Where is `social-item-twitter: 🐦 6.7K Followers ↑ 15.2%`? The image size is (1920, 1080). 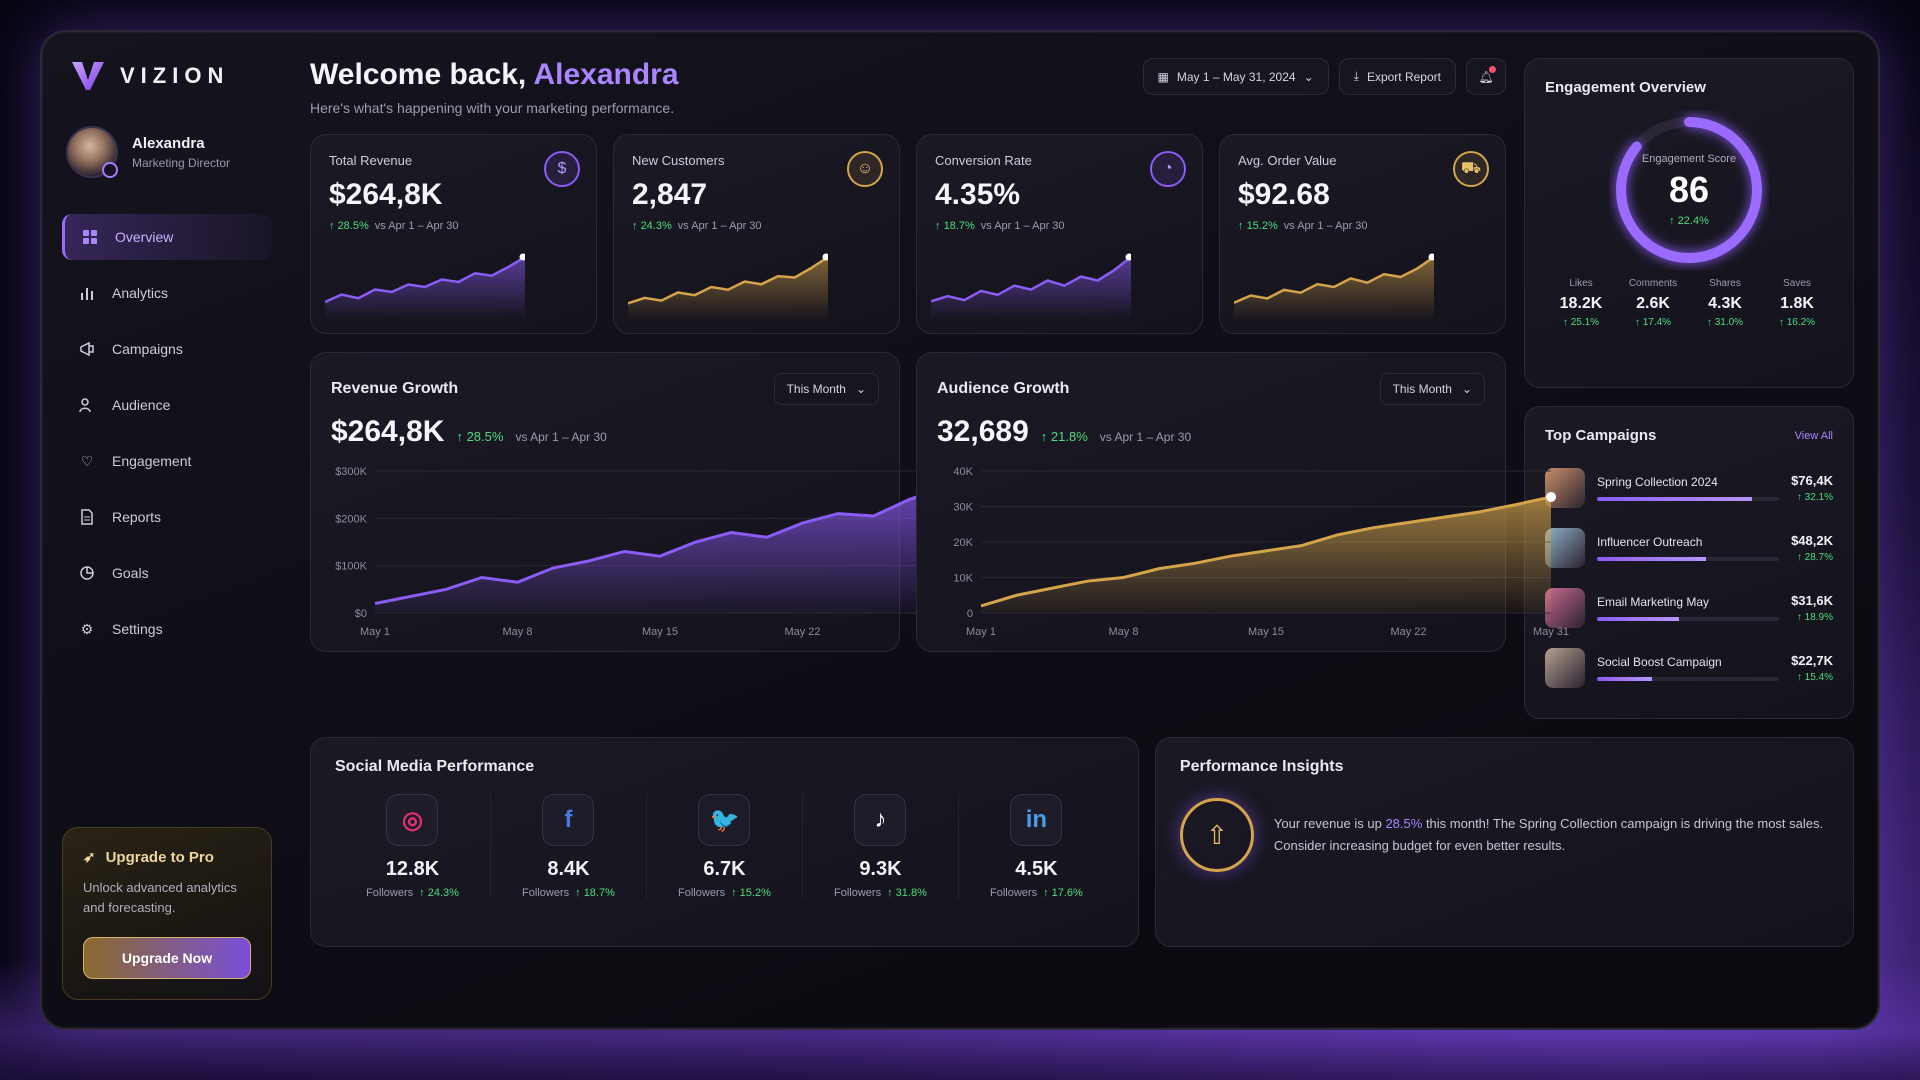 social-item-twitter: 🐦 6.7K Followers ↑ 15.2% is located at coordinates (725, 846).